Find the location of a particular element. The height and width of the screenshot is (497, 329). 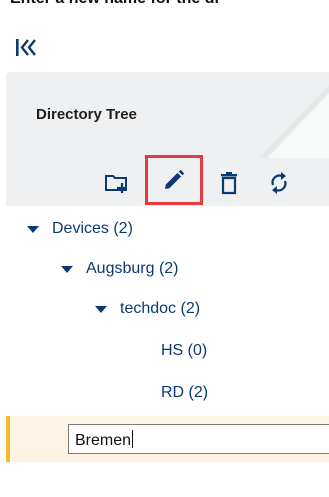

rename-row: Bremen is located at coordinates (167, 439).